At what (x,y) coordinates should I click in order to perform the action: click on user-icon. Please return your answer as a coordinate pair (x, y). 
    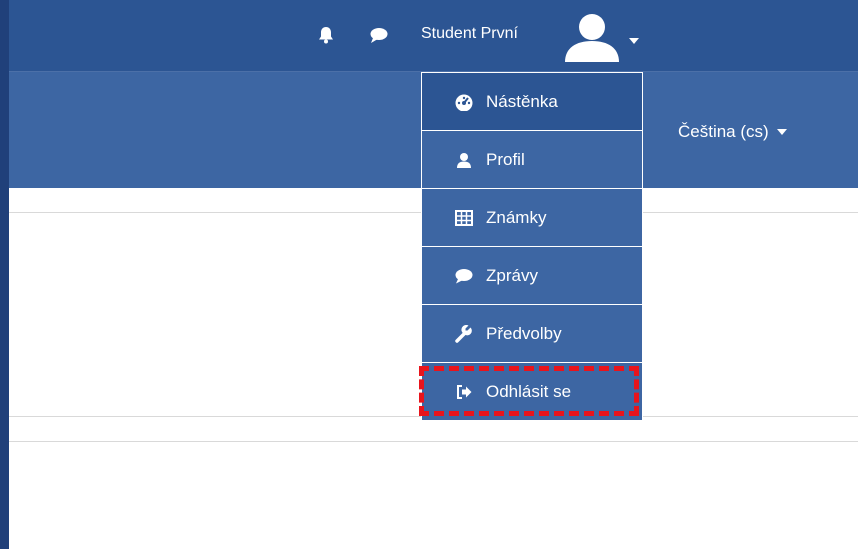
    Looking at the image, I should click on (464, 160).